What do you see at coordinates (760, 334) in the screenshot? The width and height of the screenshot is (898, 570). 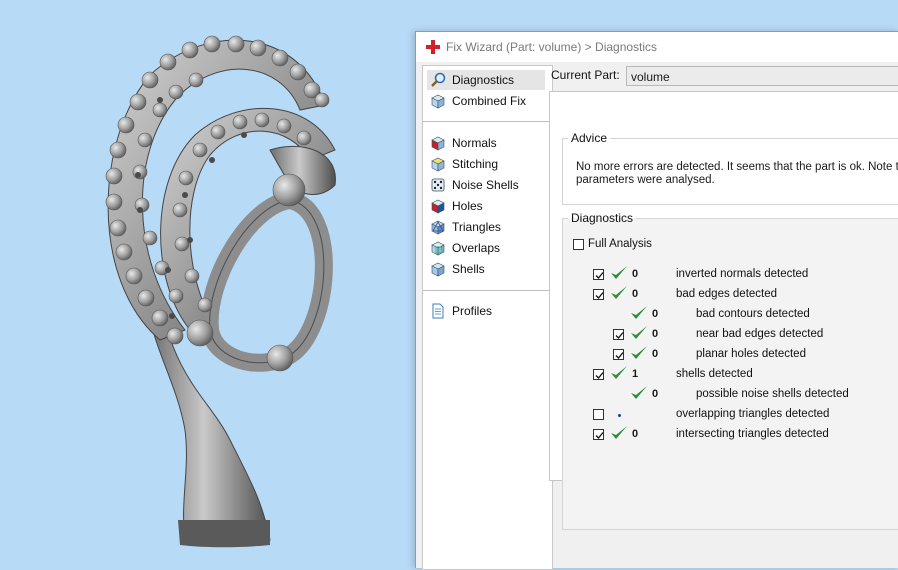 I see `diagnostic-label: near bad edges detected` at bounding box center [760, 334].